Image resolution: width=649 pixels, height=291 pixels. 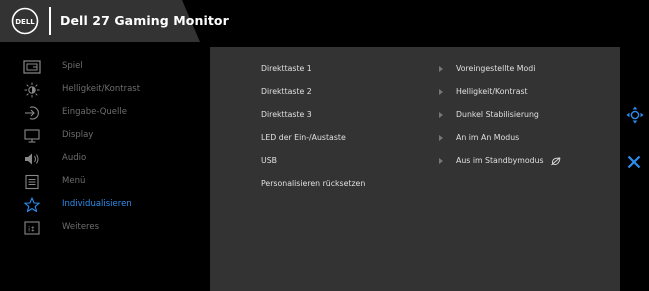 I want to click on submenu-item-usb: USB Aus im Standbymodus, so click(x=415, y=161).